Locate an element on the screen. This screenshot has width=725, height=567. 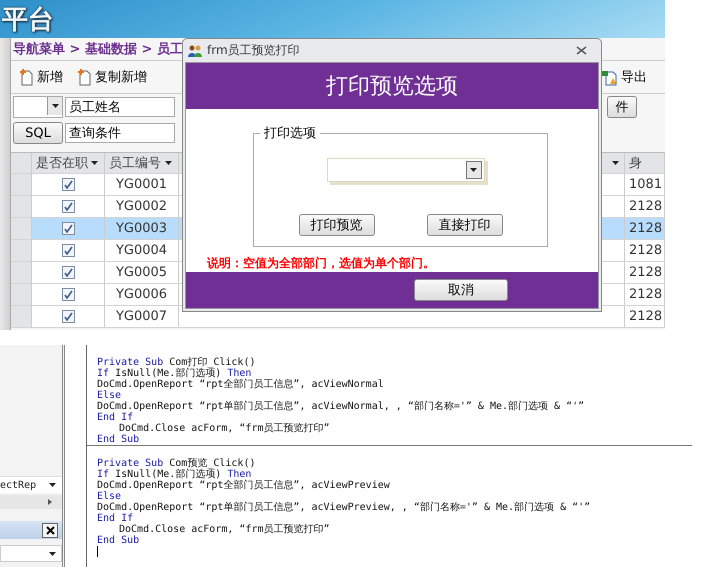
column-header: 员工编号 is located at coordinates (135, 163).